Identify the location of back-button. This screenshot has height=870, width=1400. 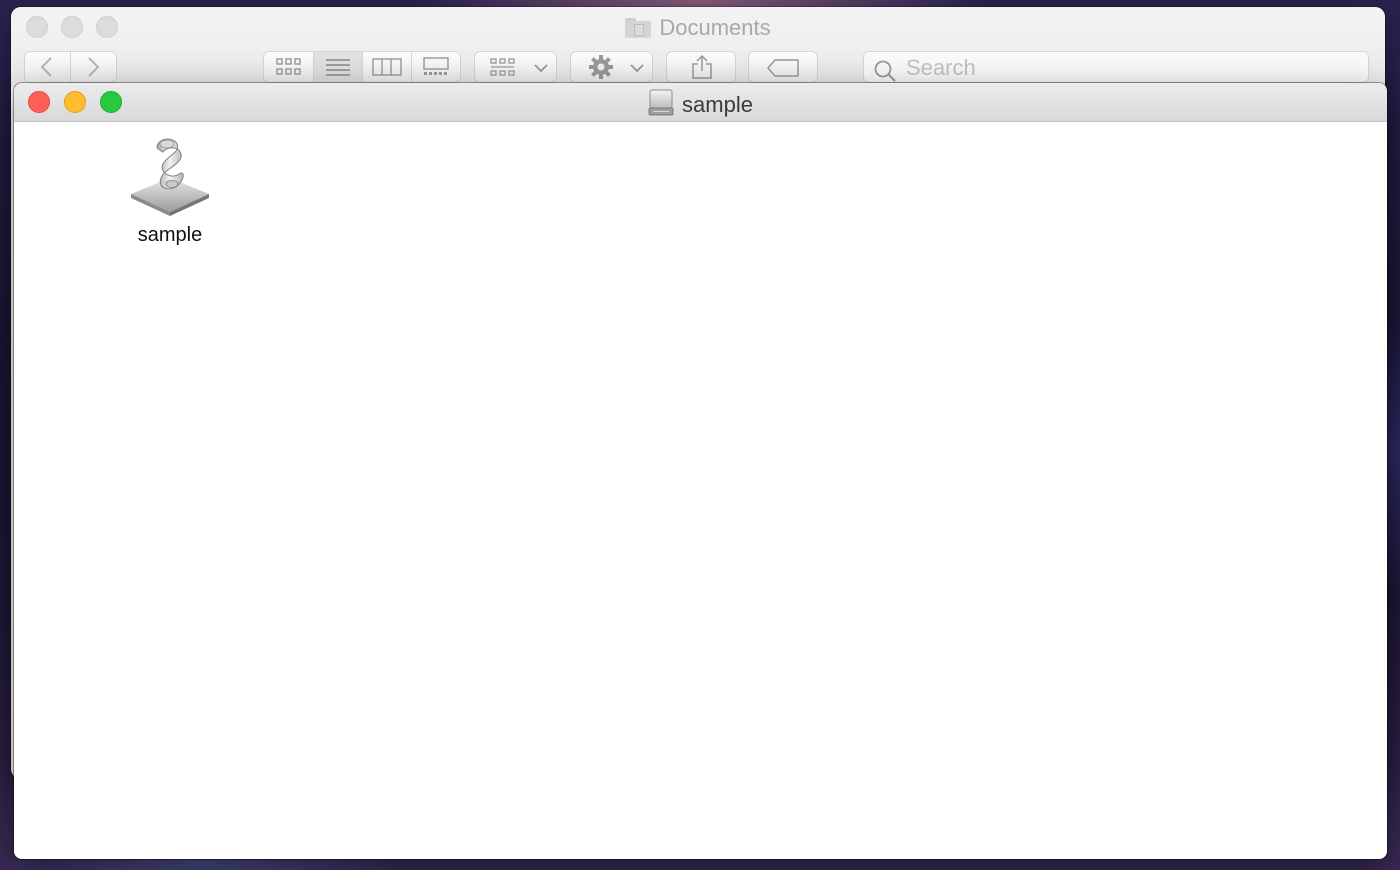
(48, 67).